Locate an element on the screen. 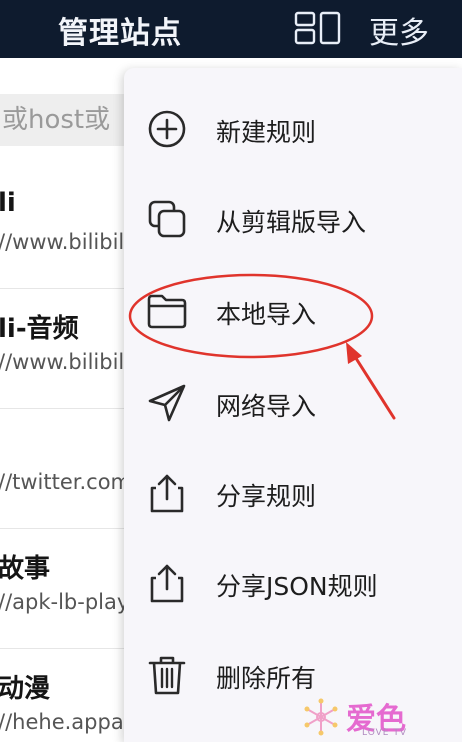  watermark-logo: 爱色 LOVE TV is located at coordinates (367, 718).